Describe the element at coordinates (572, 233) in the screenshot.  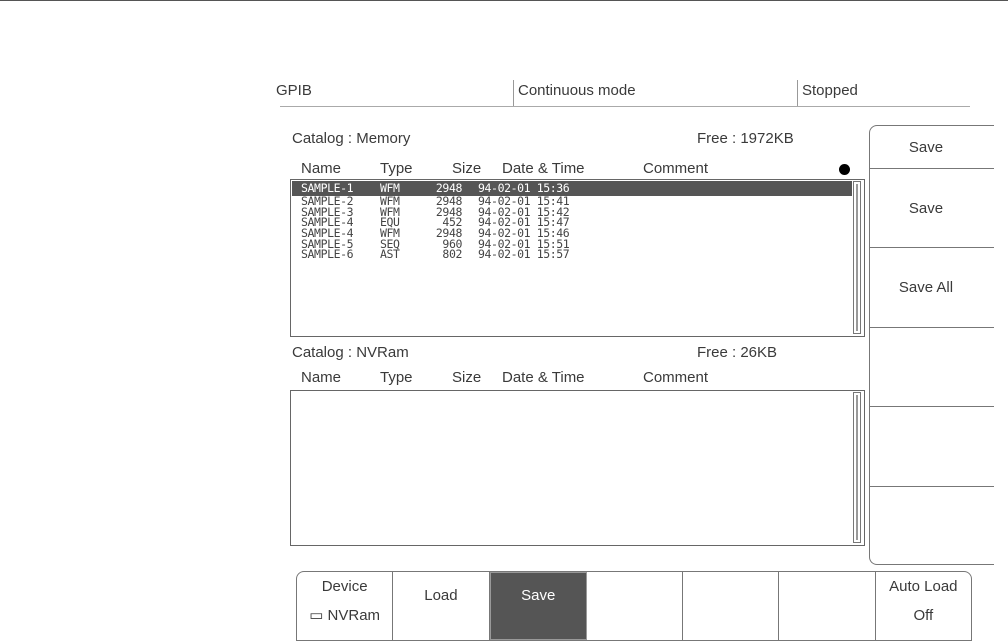
I see `file-row: SAMPLE-4 WFM 2948 94-02-01 15:46` at that location.